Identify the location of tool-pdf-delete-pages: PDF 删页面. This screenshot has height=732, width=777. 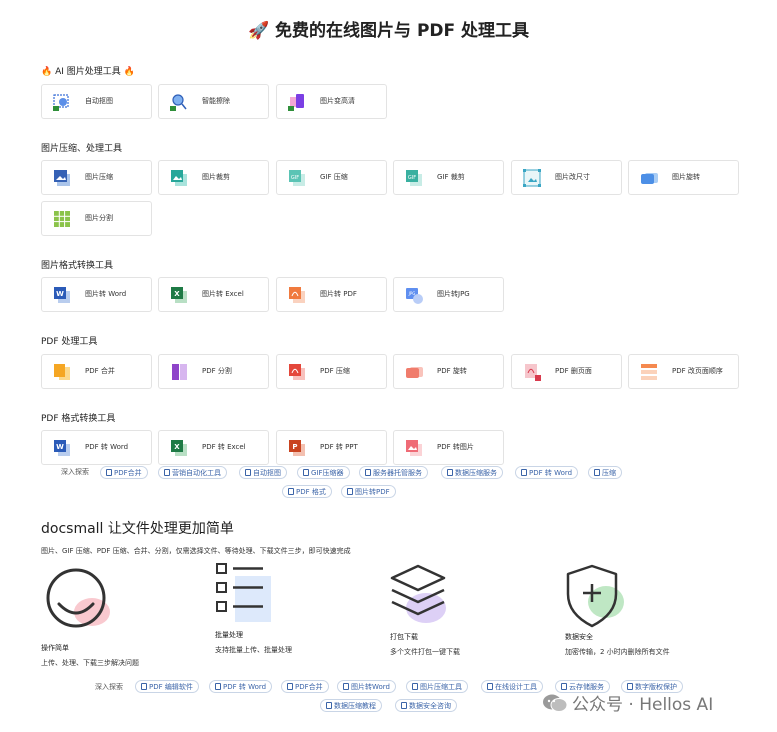
(566, 371).